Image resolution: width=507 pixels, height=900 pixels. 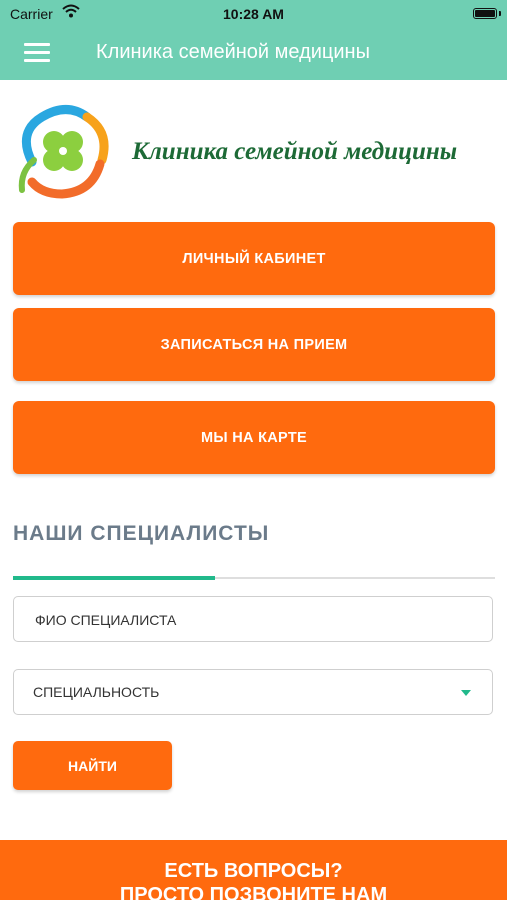 I want to click on call-banner-line1: ЕСТЬ ВОПРОСЫ?, so click(x=253, y=871).